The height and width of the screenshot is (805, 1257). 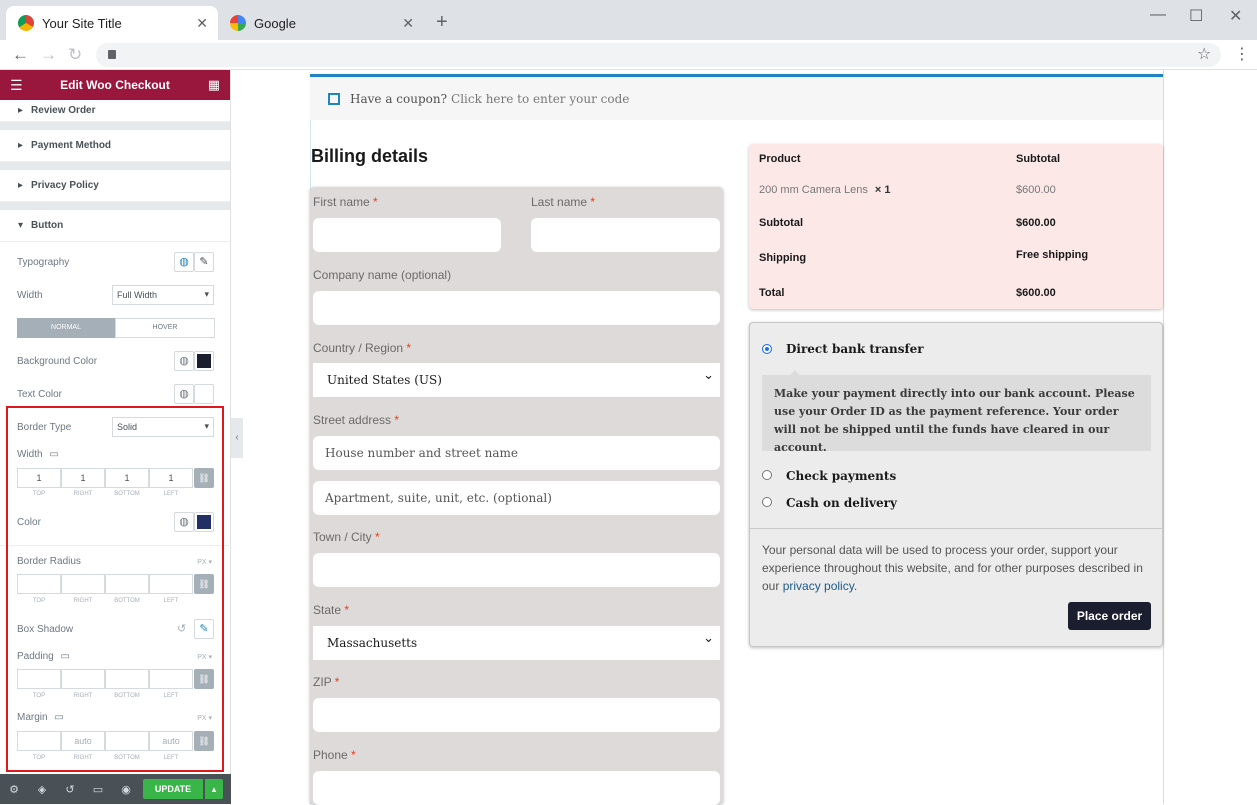 I want to click on item-qty: × 1, so click(x=882, y=190).